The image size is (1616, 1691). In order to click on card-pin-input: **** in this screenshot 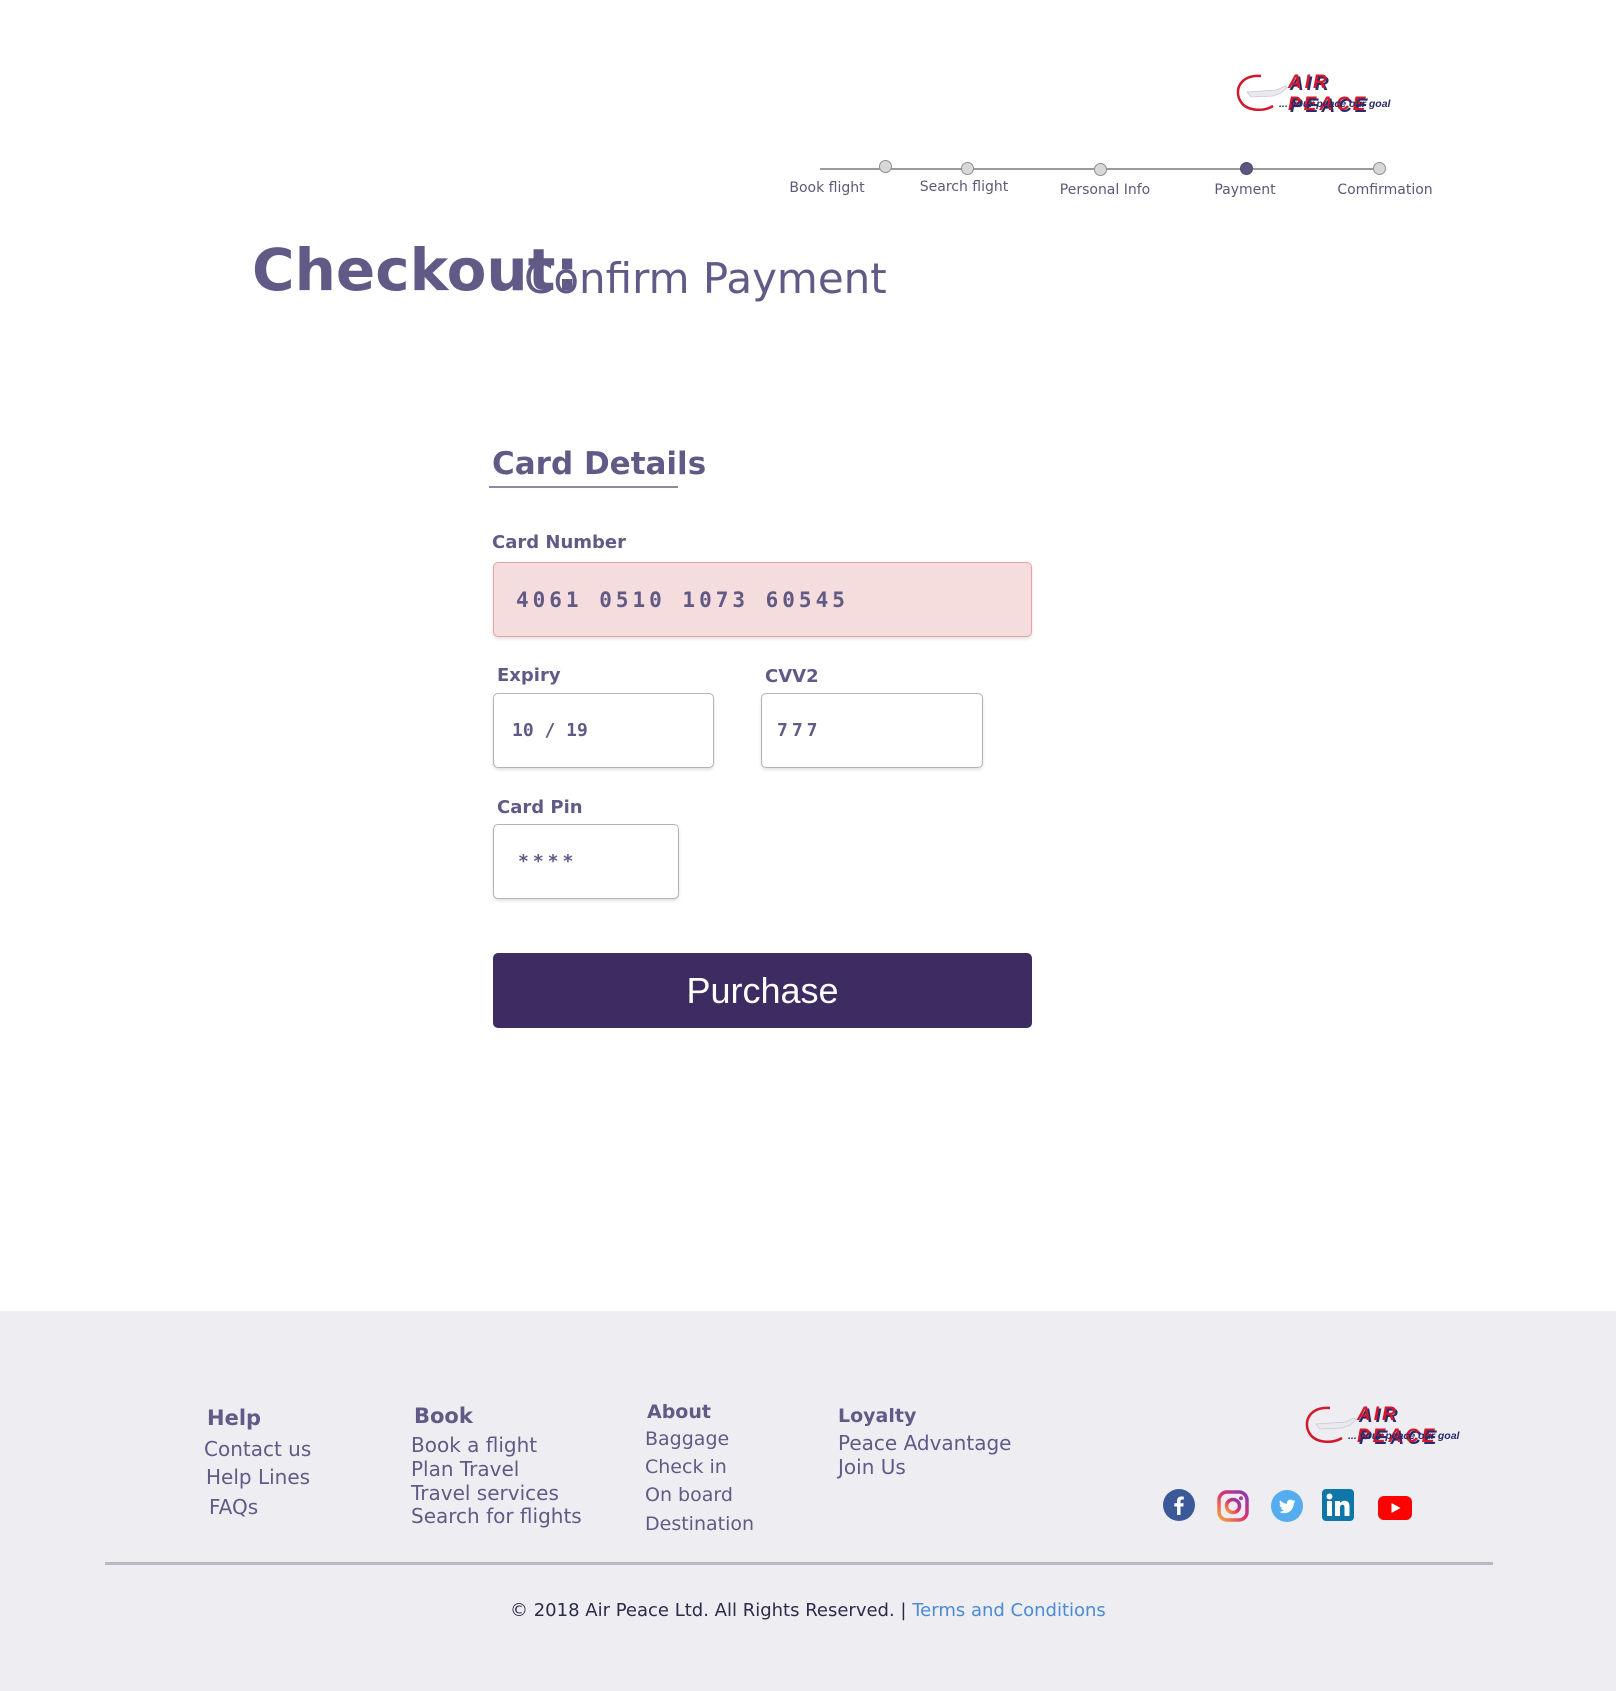, I will do `click(586, 861)`.